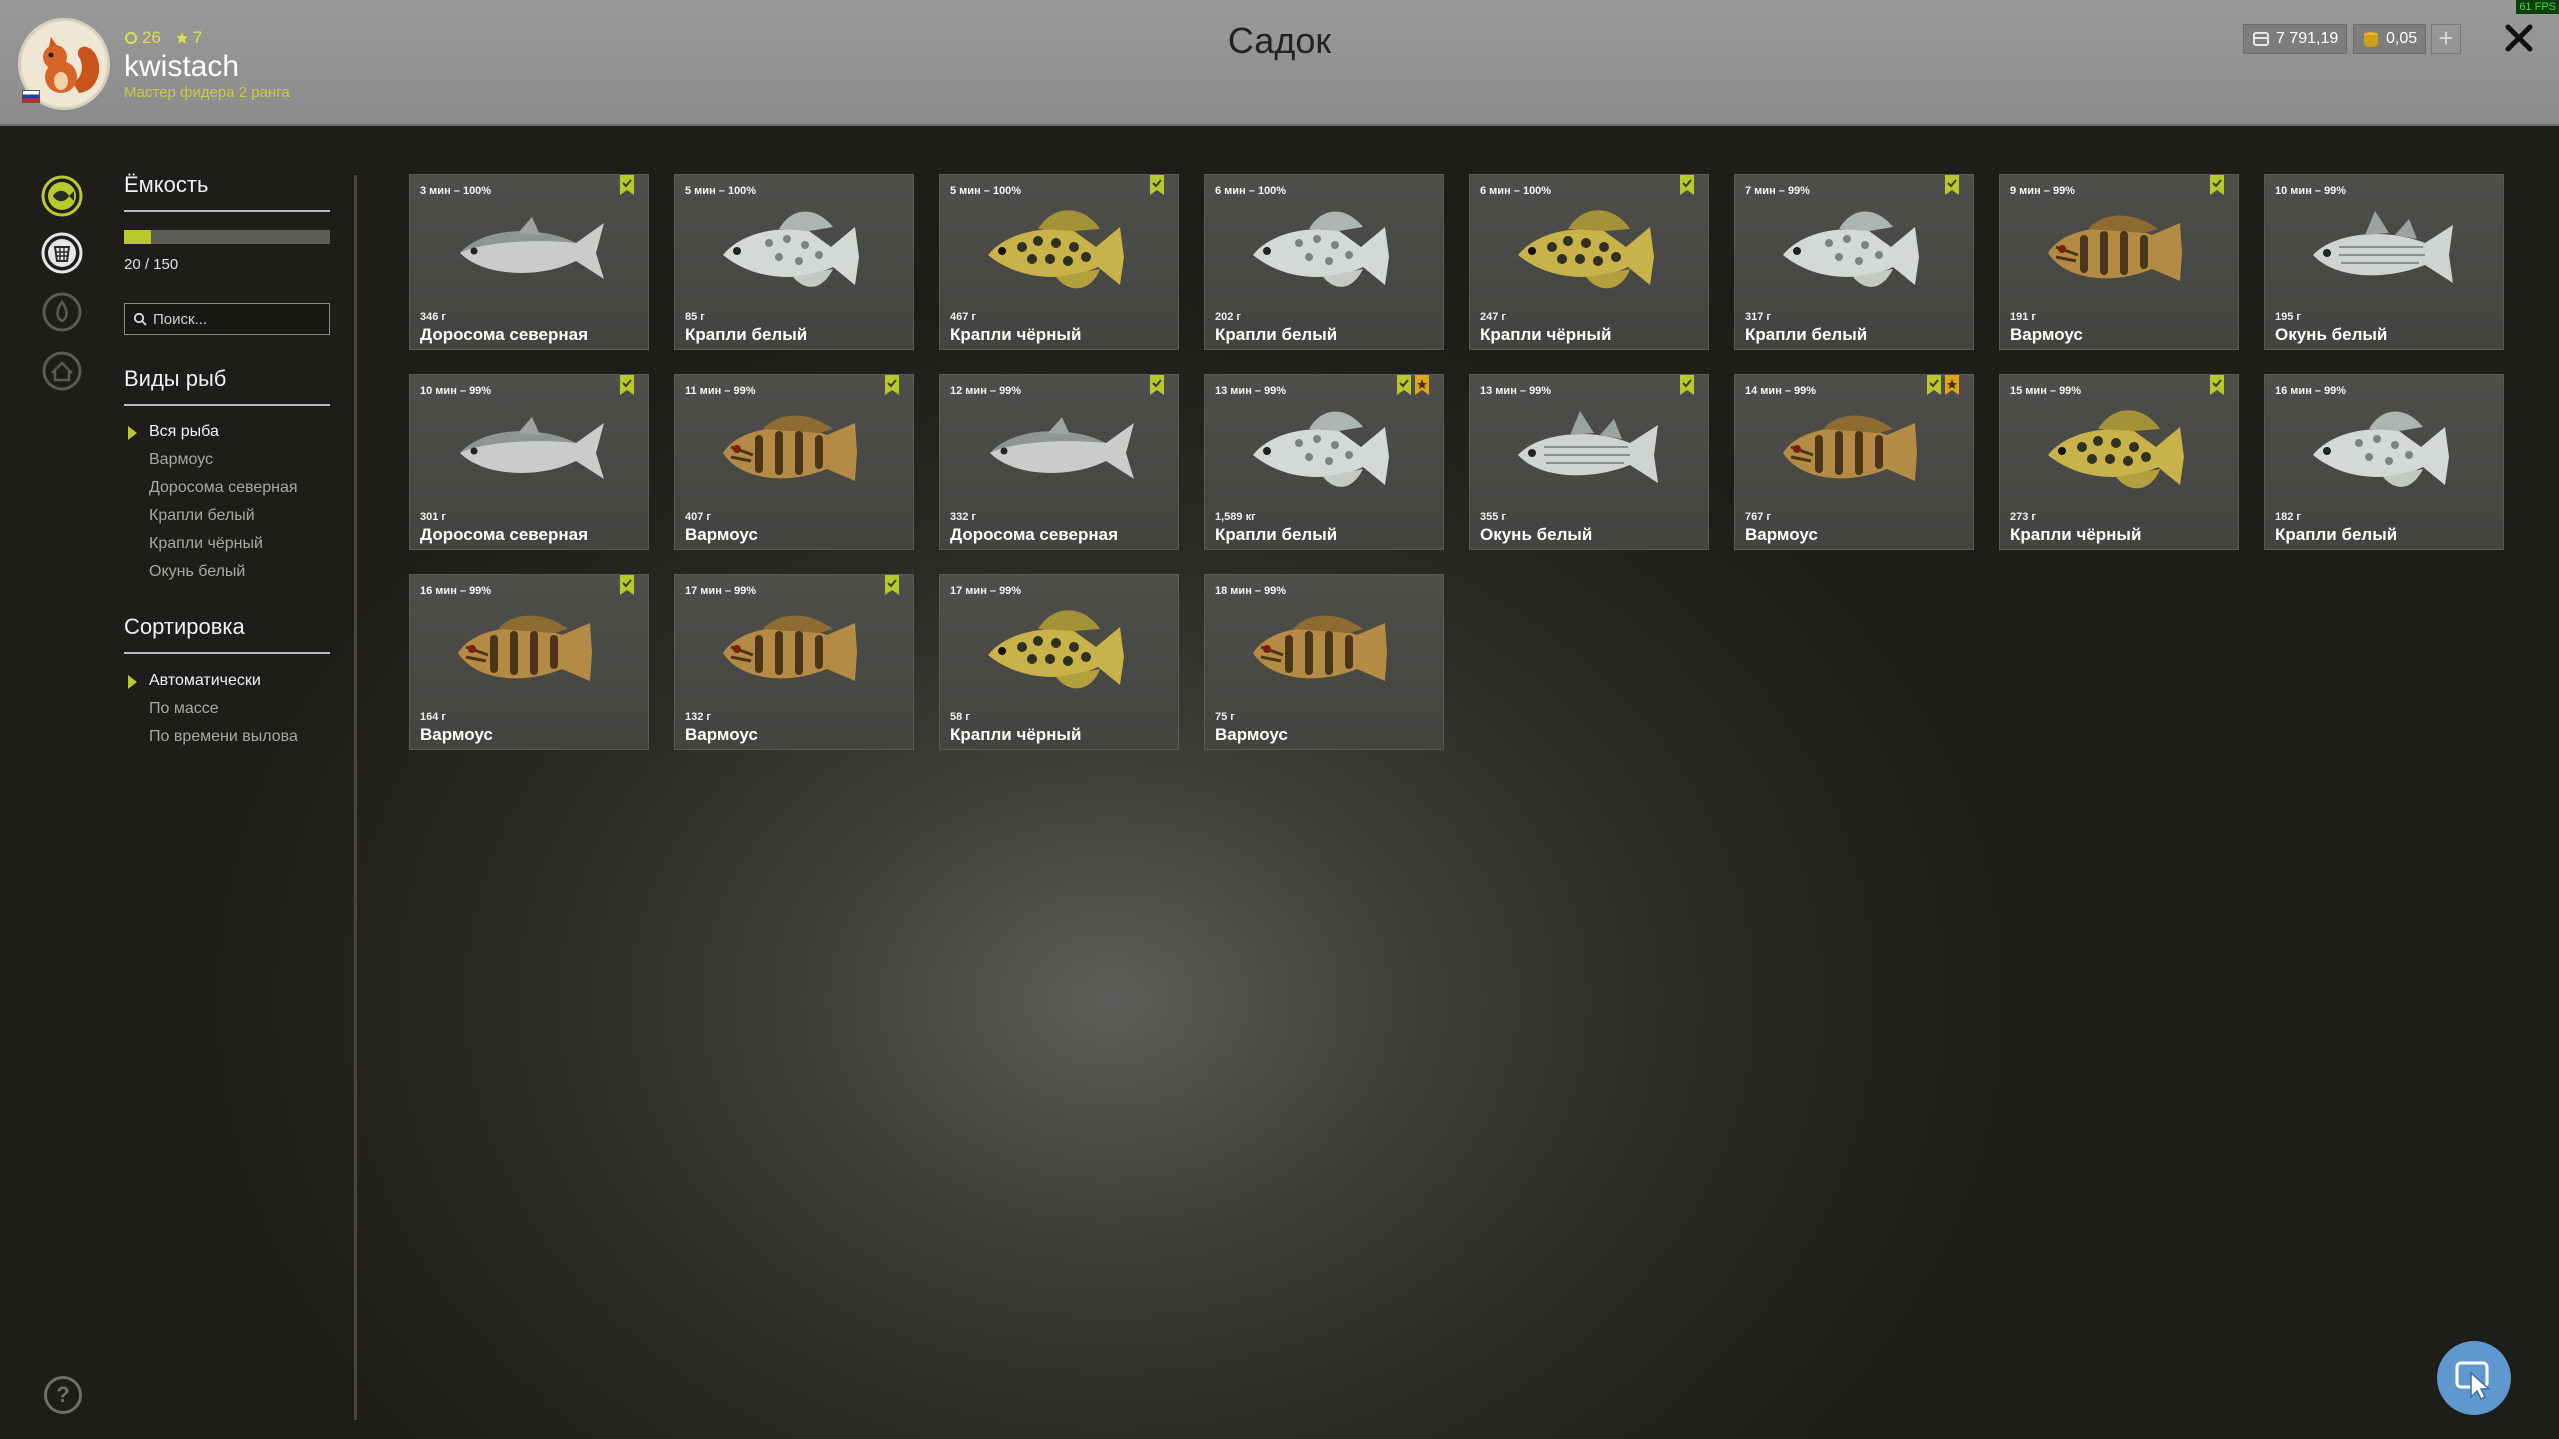  What do you see at coordinates (433, 717) in the screenshot?
I see `fish-weight: 164 г` at bounding box center [433, 717].